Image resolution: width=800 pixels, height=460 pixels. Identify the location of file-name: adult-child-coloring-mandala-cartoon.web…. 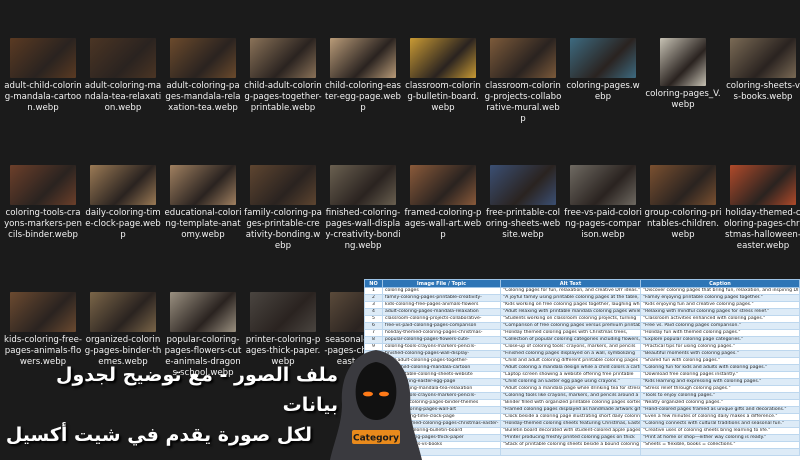
(43, 97).